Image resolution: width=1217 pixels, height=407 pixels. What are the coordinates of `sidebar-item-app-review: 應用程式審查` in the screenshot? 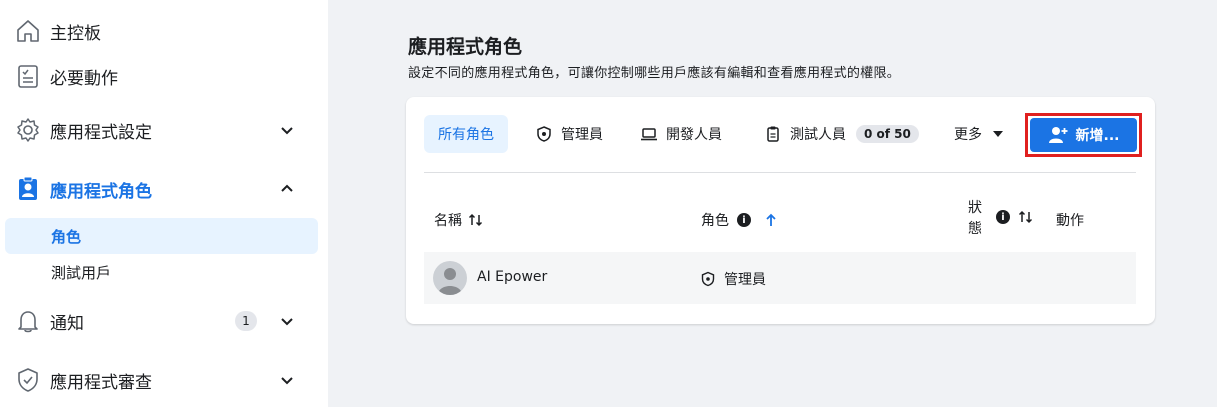 It's located at (164, 380).